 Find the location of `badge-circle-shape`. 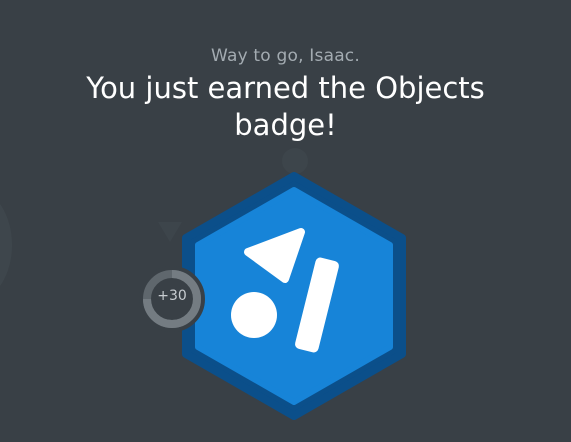

badge-circle-shape is located at coordinates (254, 315).